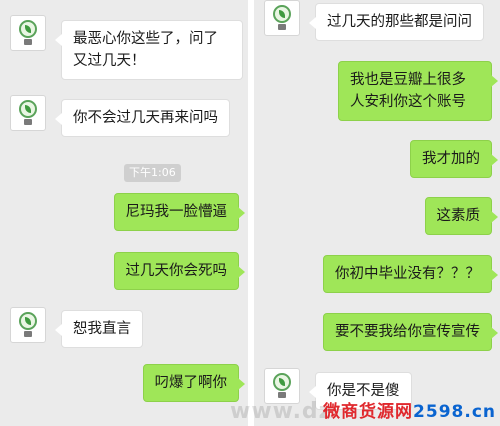 The height and width of the screenshot is (426, 500). Describe the element at coordinates (410, 274) in the screenshot. I see `message-bubble-outgoing: 你初中毕业没有？？？` at that location.